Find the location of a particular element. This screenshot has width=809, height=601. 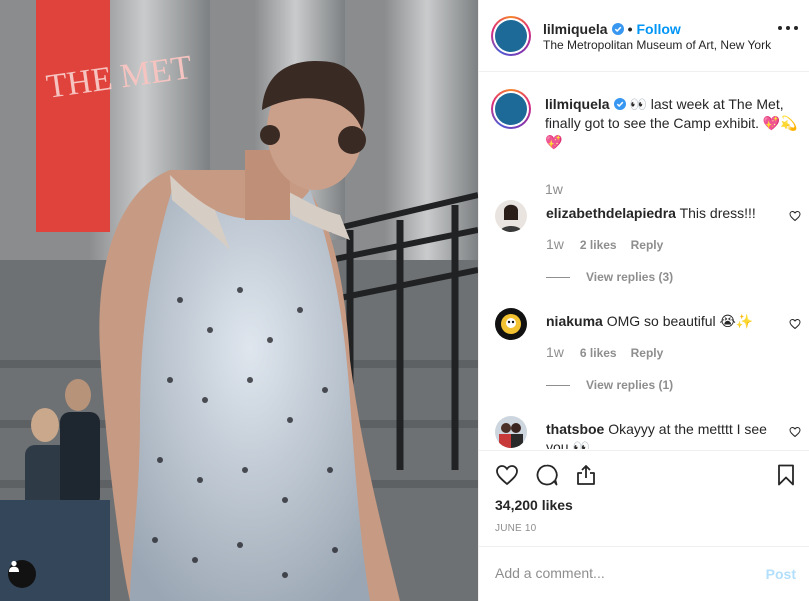

comment-username: elizabethdelapiedra is located at coordinates (611, 213).